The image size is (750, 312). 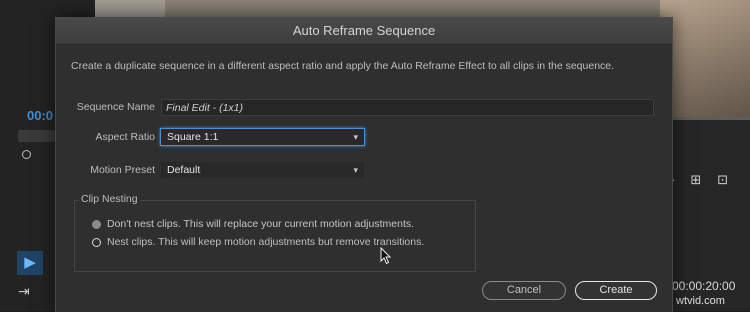 What do you see at coordinates (700, 301) in the screenshot?
I see `watermark: wtvid.com` at bounding box center [700, 301].